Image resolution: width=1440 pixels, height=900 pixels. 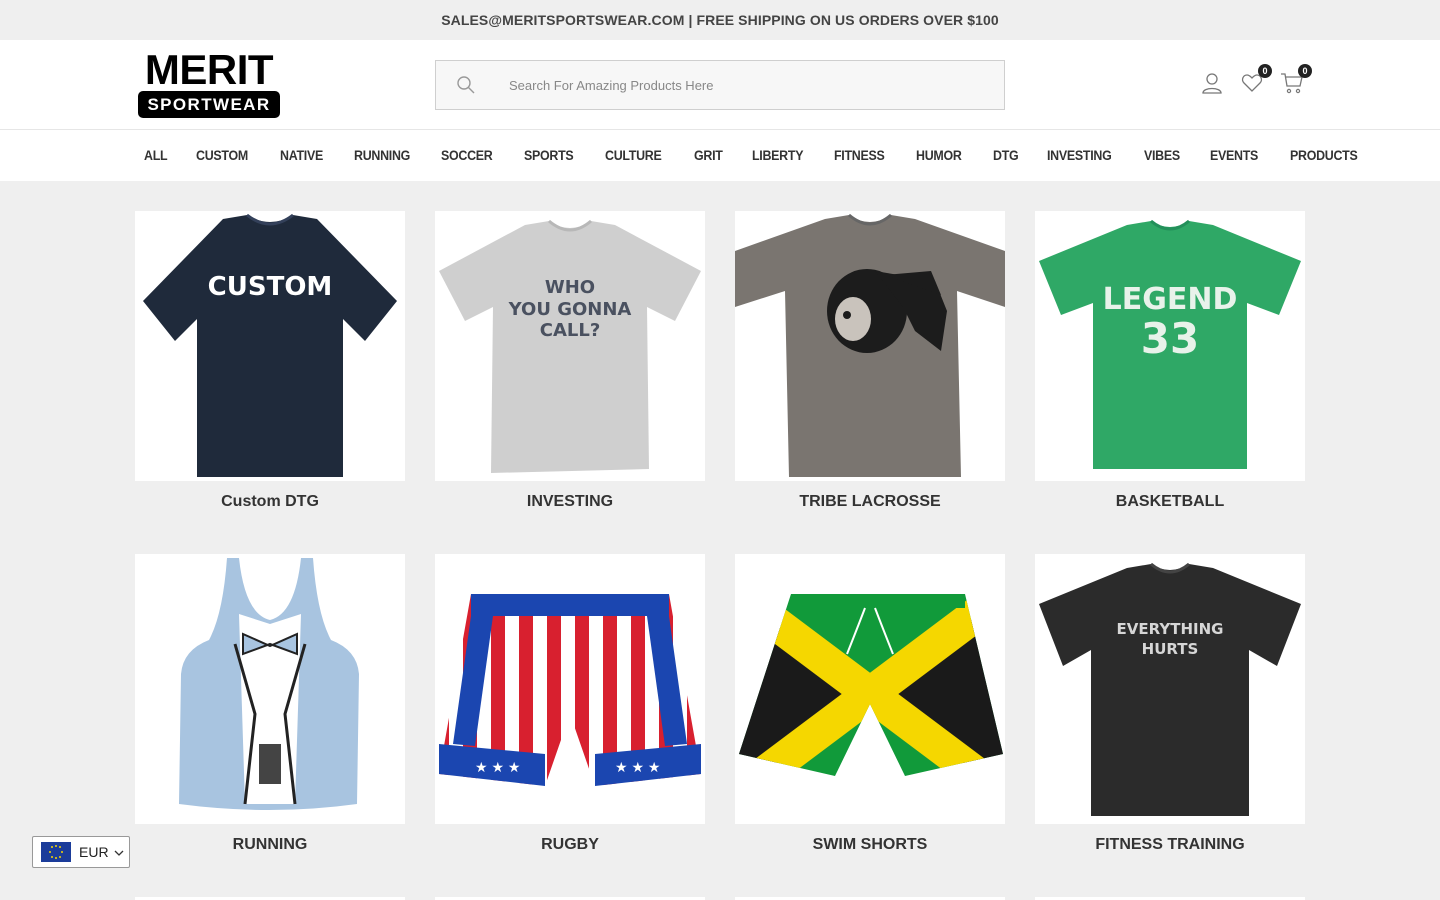 I want to click on search-input, so click(x=749, y=85).